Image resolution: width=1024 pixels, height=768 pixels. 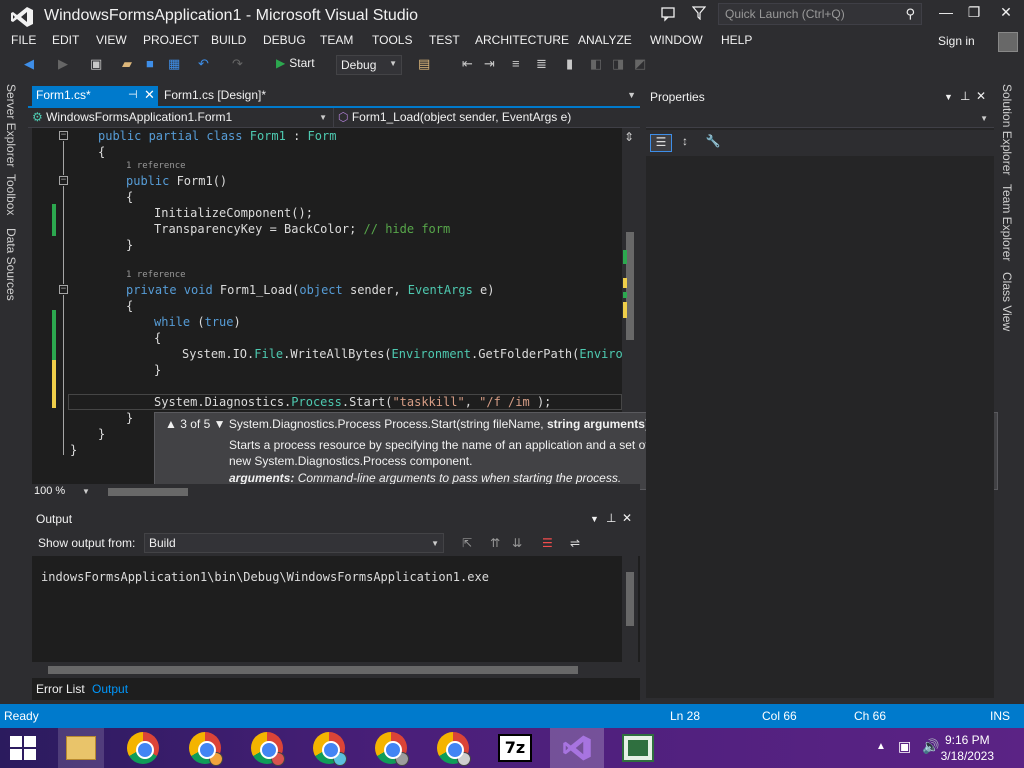 What do you see at coordinates (515, 748) in the screenshot?
I see `7zip-icon: 7z` at bounding box center [515, 748].